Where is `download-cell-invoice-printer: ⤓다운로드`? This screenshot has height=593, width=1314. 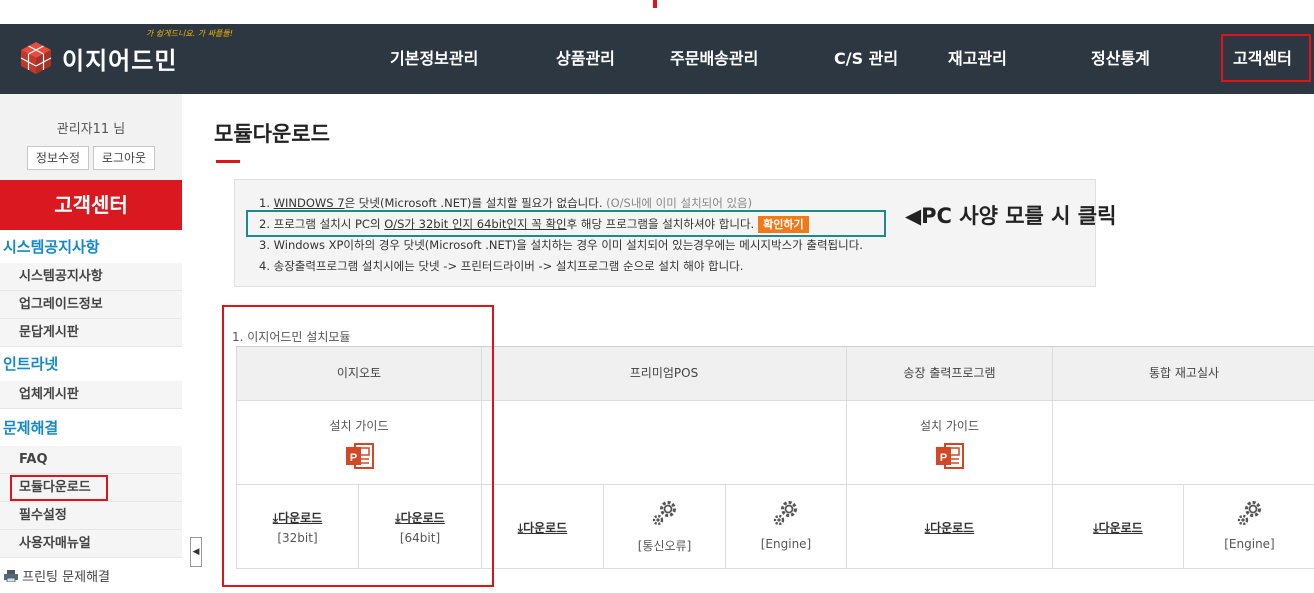
download-cell-invoice-printer: ⤓다운로드 is located at coordinates (950, 527).